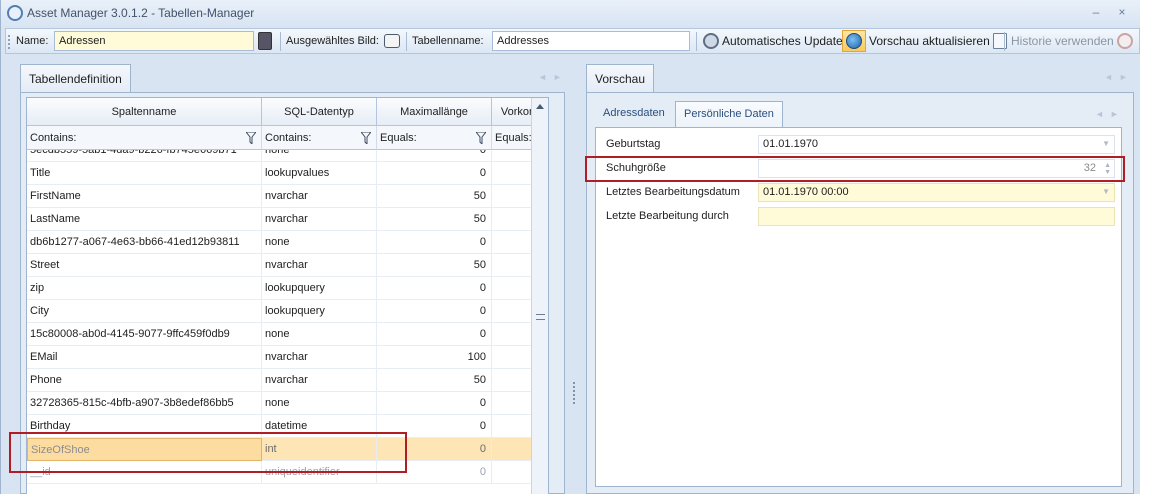 This screenshot has width=1152, height=494. What do you see at coordinates (929, 41) in the screenshot?
I see `refresh-preview-label: Vorschau aktualisieren` at bounding box center [929, 41].